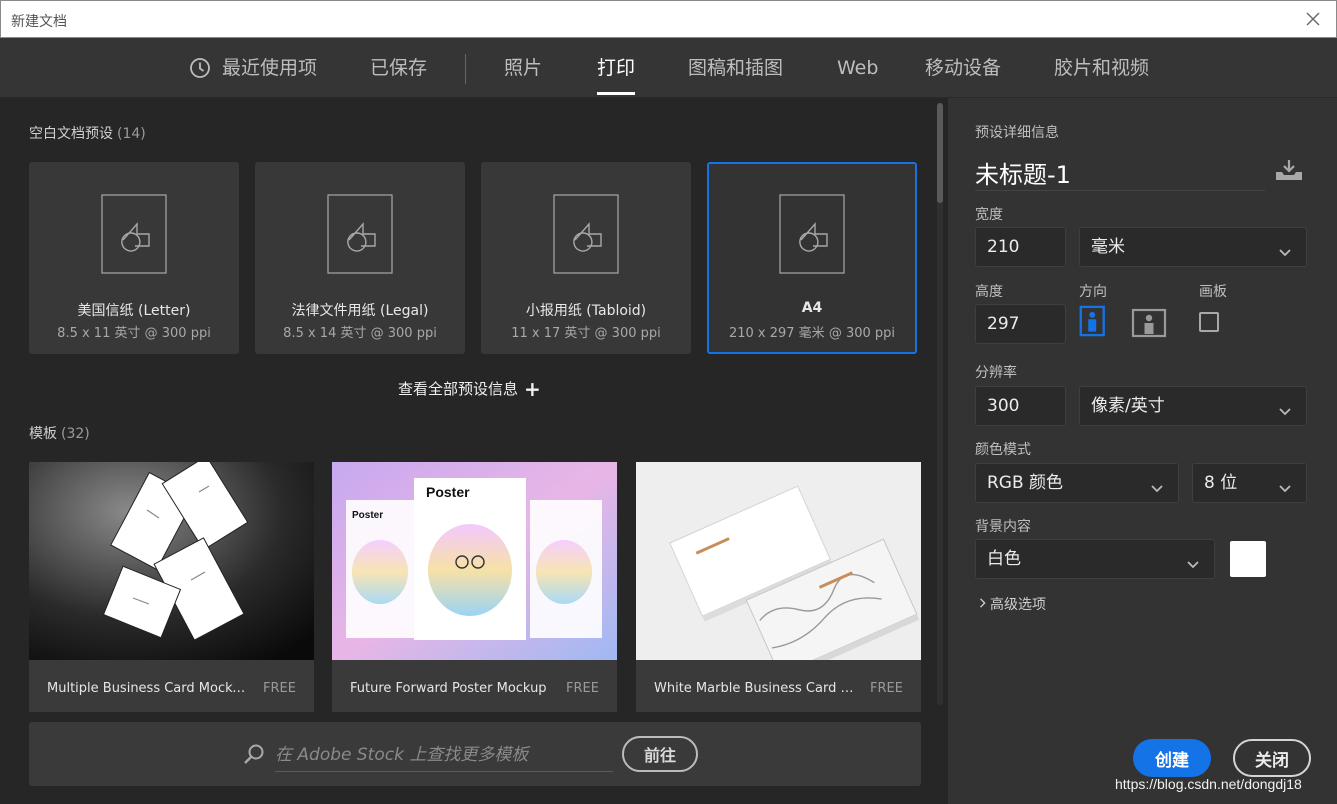  What do you see at coordinates (39, 22) in the screenshot?
I see `window-title: 新建文档` at bounding box center [39, 22].